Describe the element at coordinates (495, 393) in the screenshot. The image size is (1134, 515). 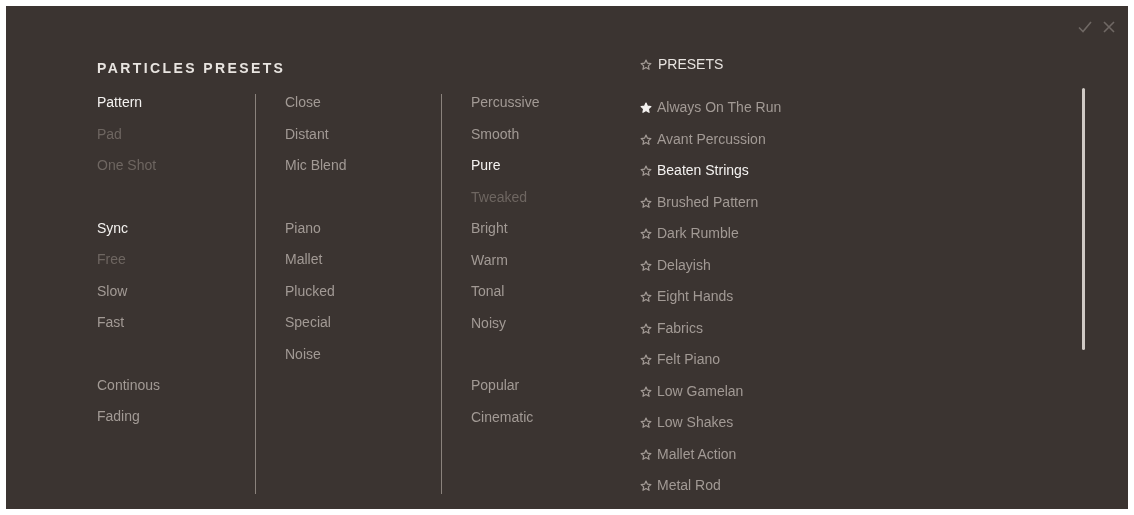
I see `filter-option: Popular` at that location.